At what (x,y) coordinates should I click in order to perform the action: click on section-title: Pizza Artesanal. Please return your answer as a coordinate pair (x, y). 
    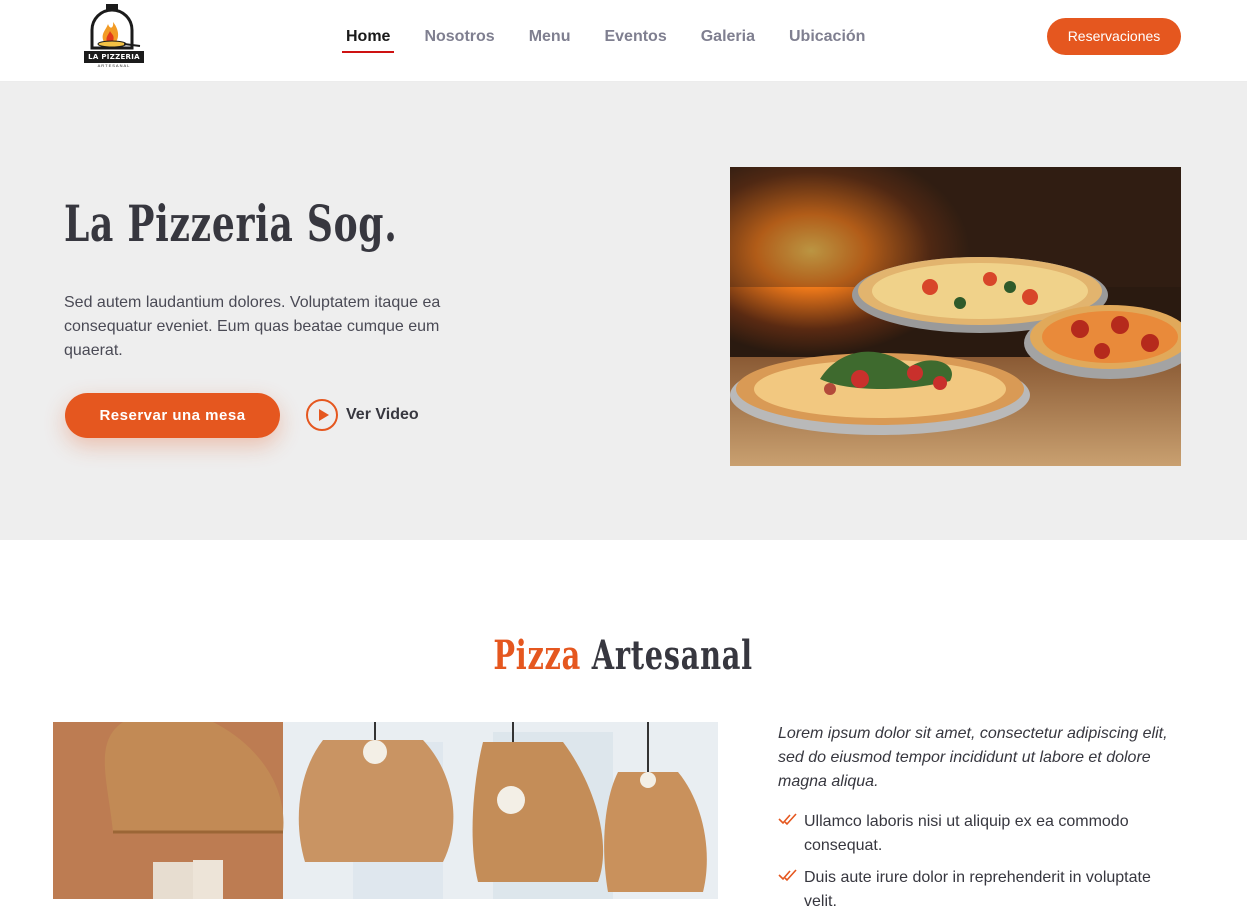
    Looking at the image, I should click on (623, 655).